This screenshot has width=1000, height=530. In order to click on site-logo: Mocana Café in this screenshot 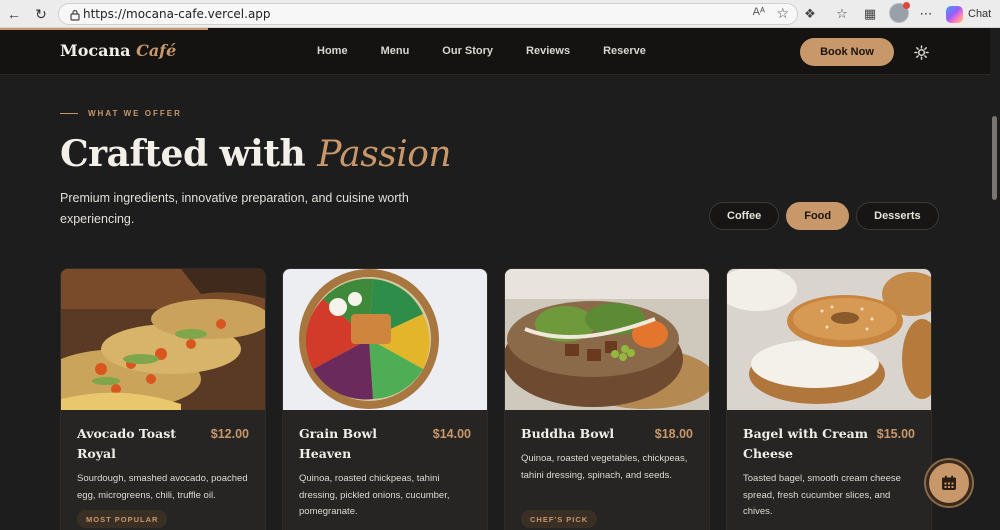, I will do `click(118, 50)`.